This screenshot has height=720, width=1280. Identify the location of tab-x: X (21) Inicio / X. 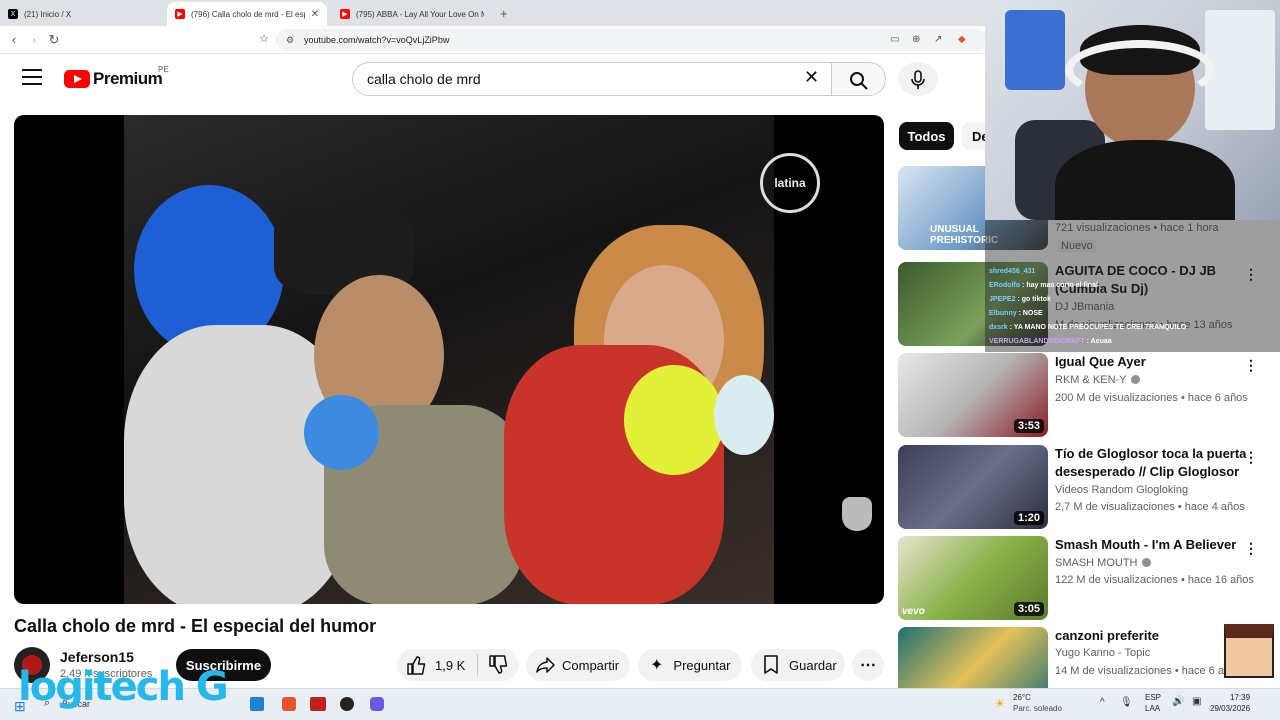
(82, 14).